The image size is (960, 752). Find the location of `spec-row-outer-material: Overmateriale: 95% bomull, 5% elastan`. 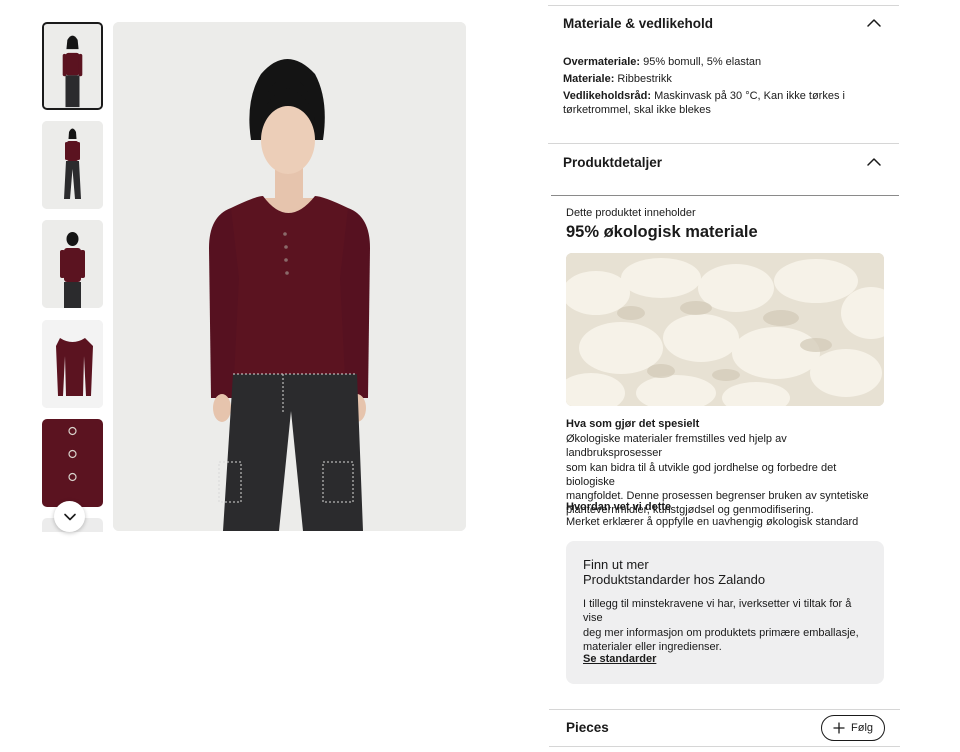

spec-row-outer-material: Overmateriale: 95% bomull, 5% elastan is located at coordinates (708, 62).